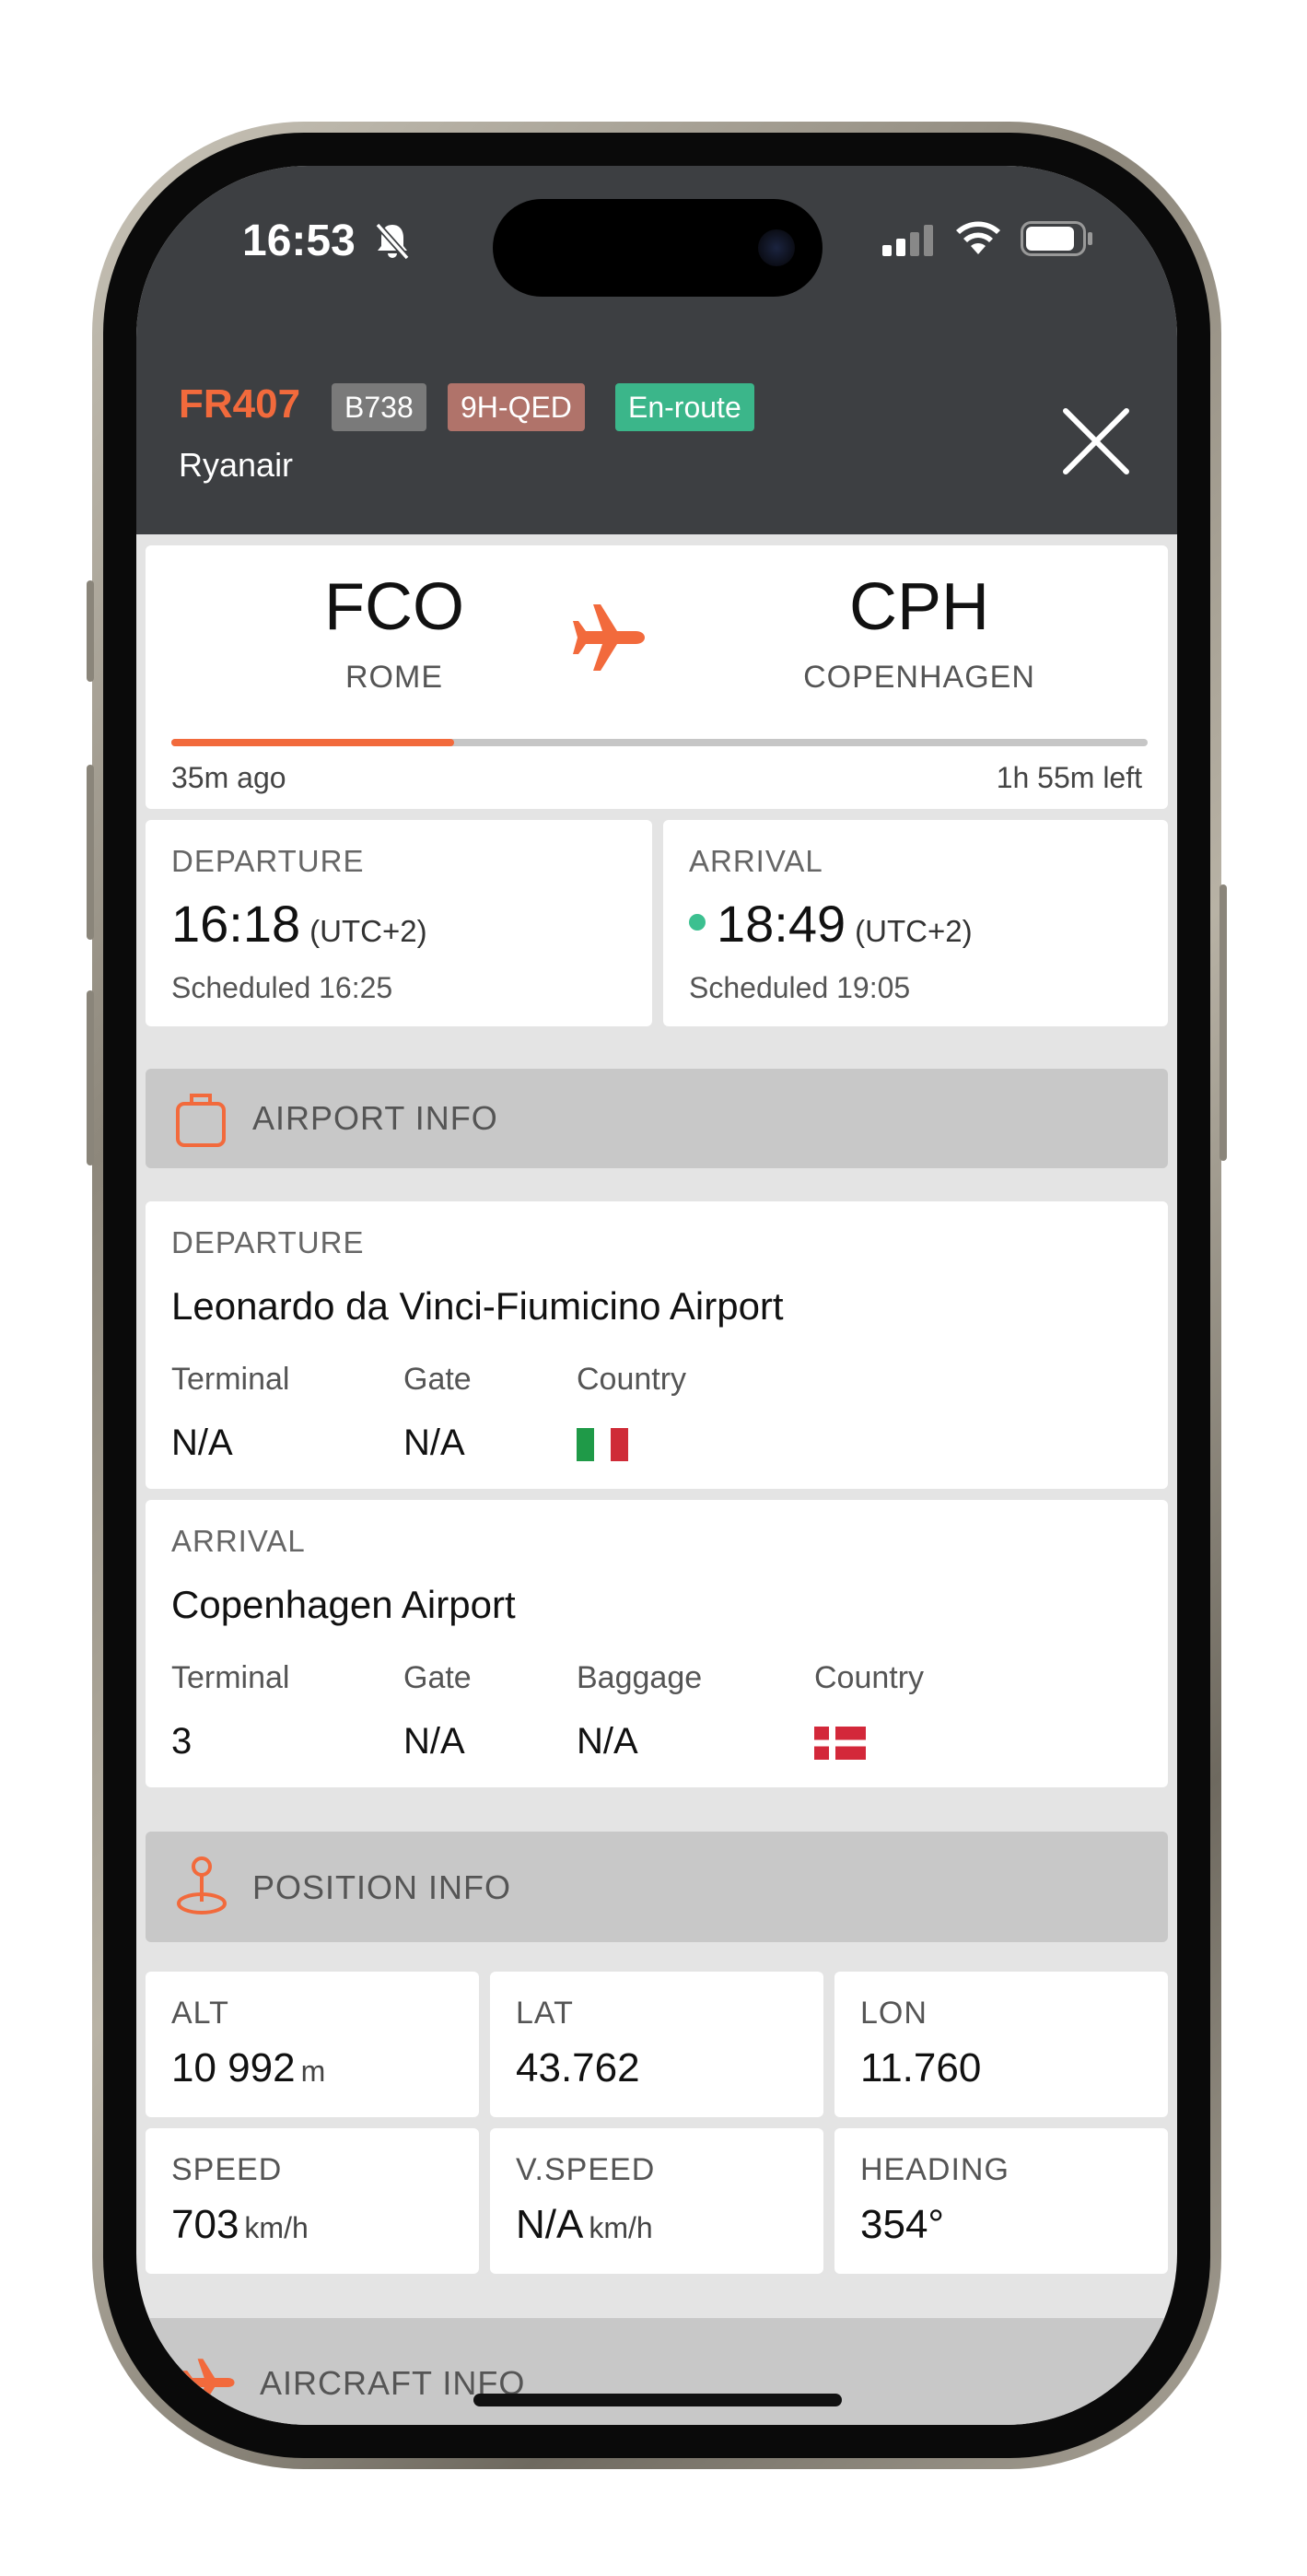  What do you see at coordinates (209, 2382) in the screenshot?
I see `airplane-icon` at bounding box center [209, 2382].